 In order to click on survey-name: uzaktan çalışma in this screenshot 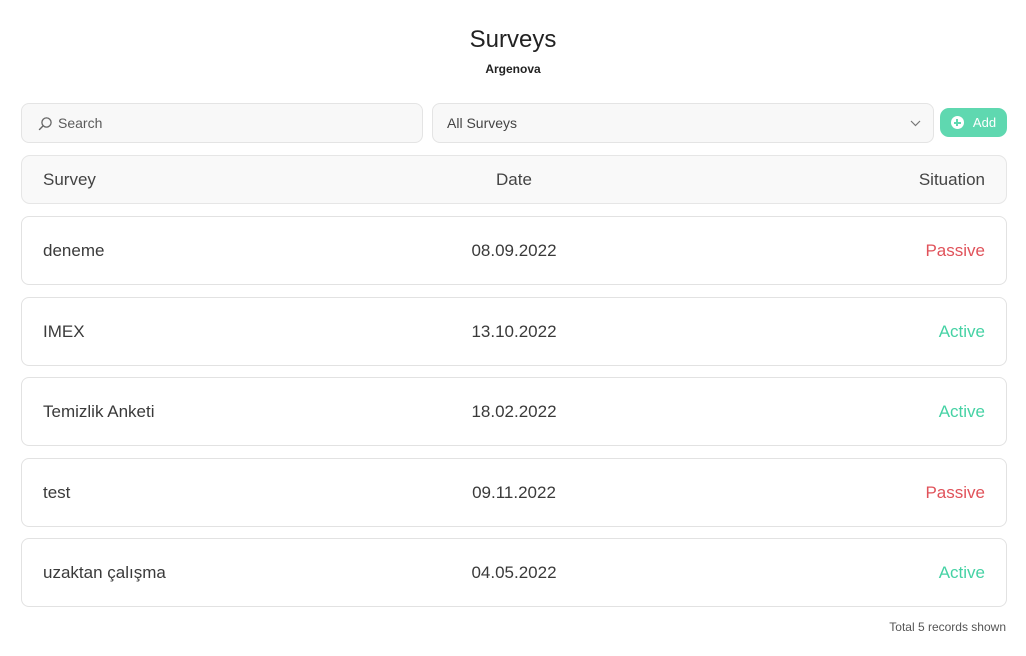, I will do `click(104, 572)`.